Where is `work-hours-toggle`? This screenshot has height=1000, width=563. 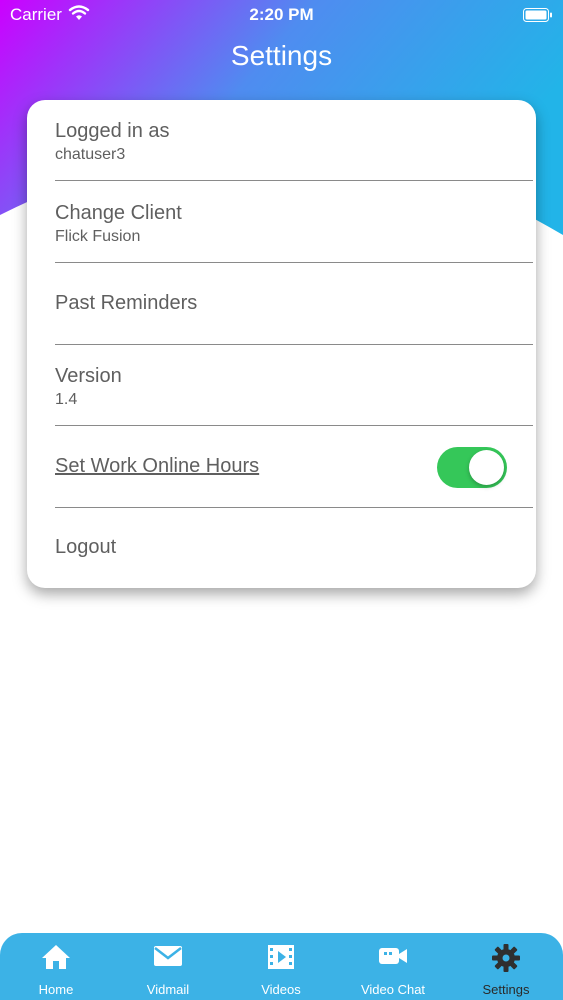 work-hours-toggle is located at coordinates (472, 467).